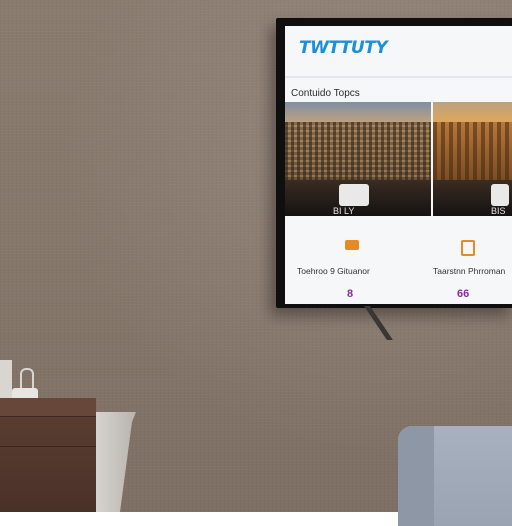 The image size is (512, 526). What do you see at coordinates (469, 271) in the screenshot?
I see `app-label: Taarstnn Phrroman` at bounding box center [469, 271].